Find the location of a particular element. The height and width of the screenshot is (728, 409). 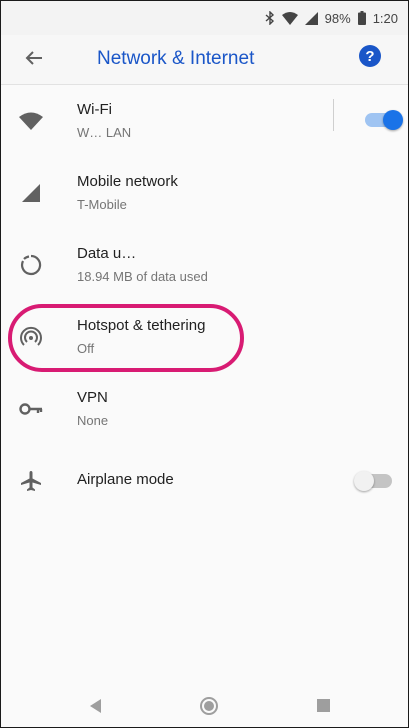

list-item-data-usage: Data u… 18.94 MB of data used is located at coordinates (204, 265).